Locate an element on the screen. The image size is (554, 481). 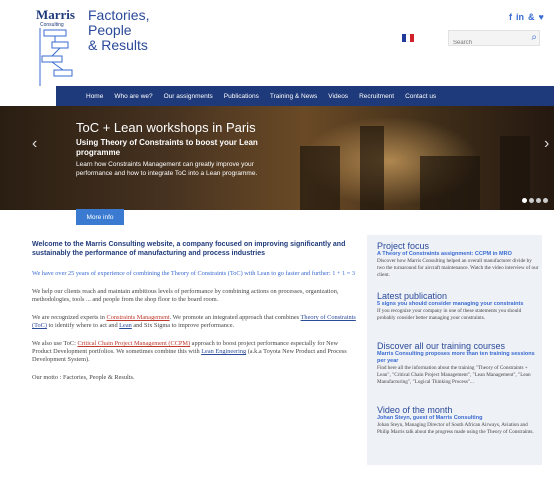
linkedin-icon: in is located at coordinates (520, 17).